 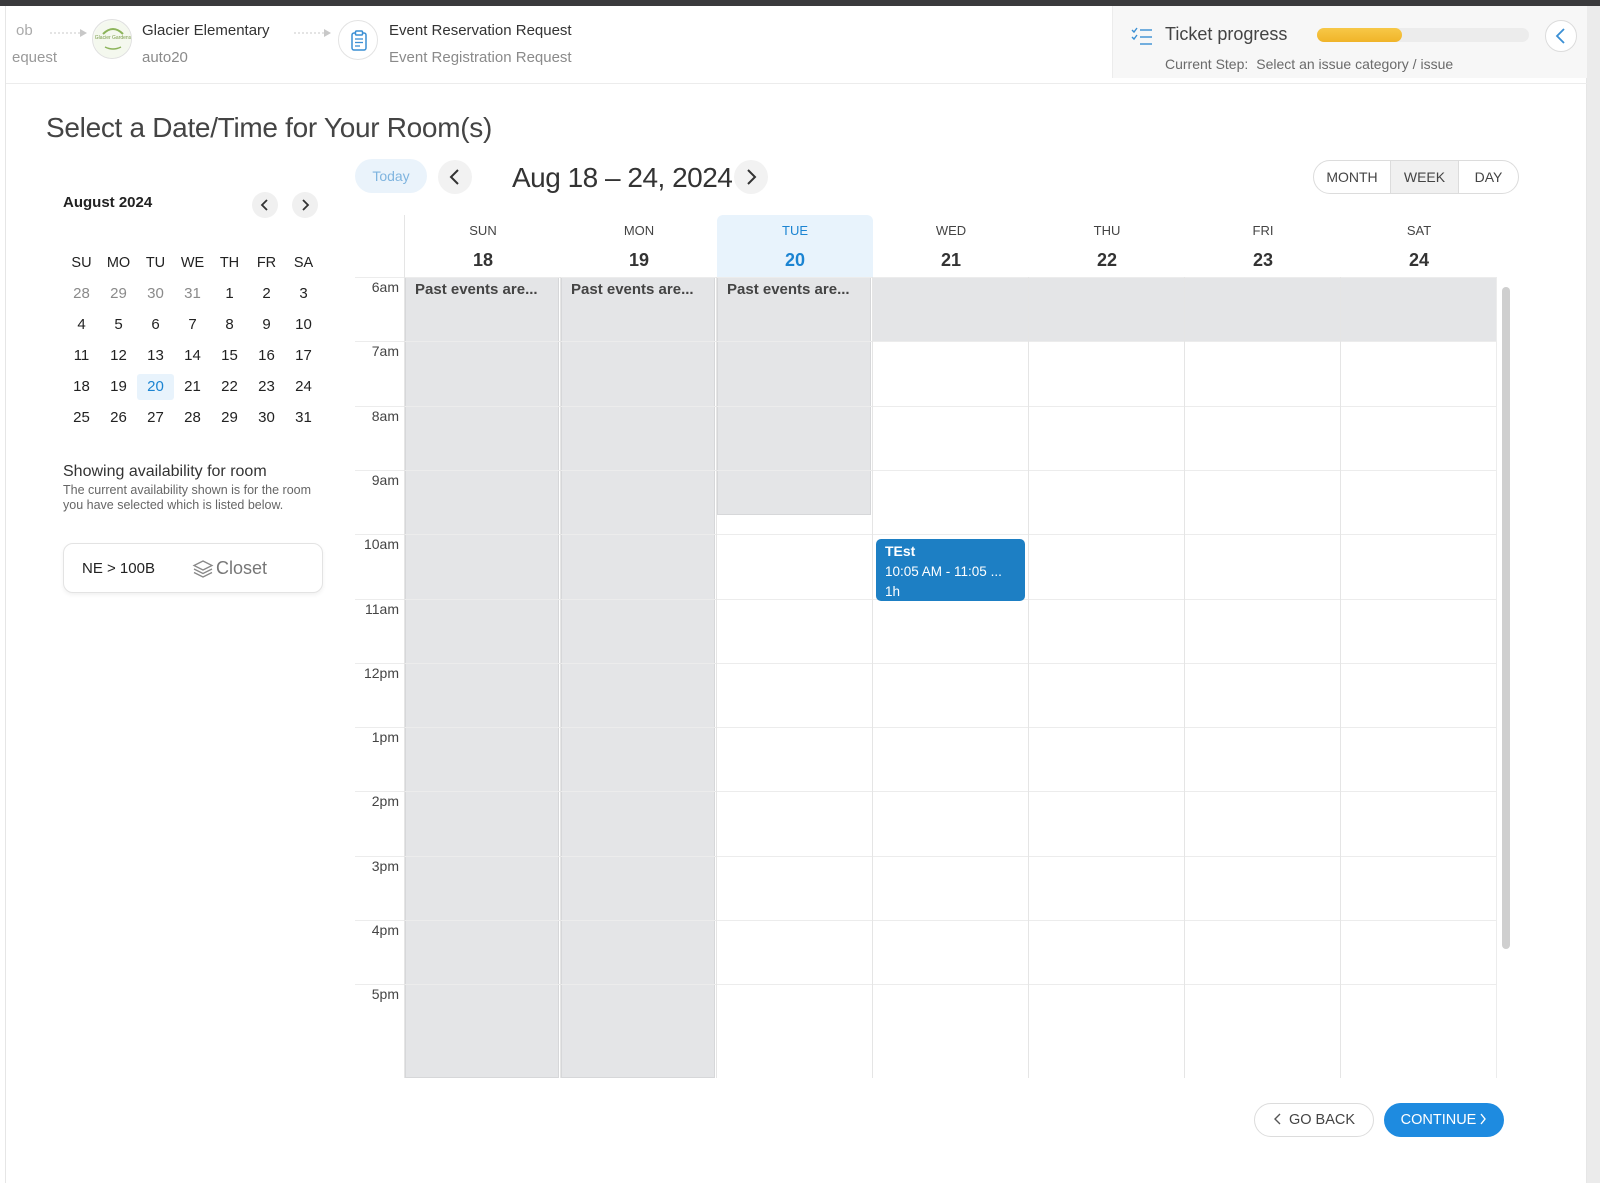 I want to click on mini-calendar-day: 23, so click(x=266, y=387).